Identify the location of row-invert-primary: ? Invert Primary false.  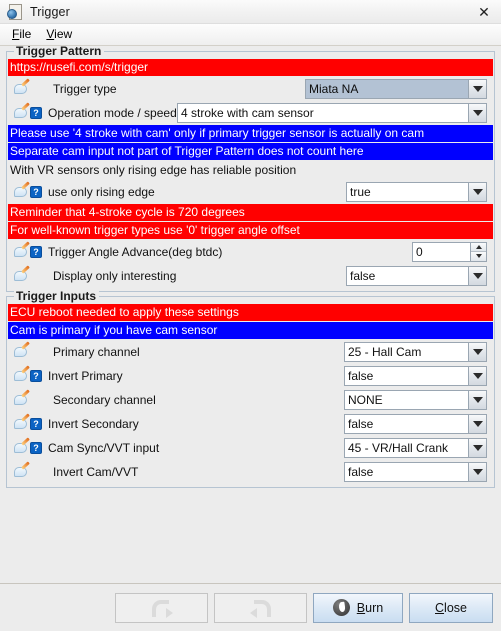
(250, 375).